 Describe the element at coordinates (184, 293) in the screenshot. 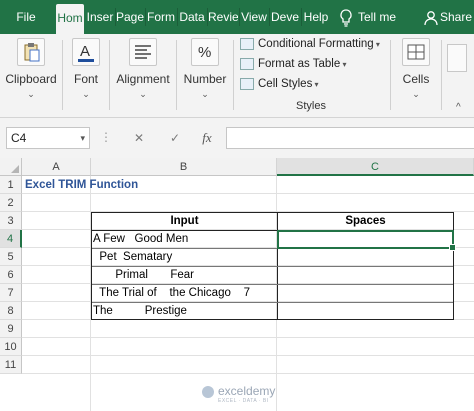

I see `input-cell-b7: The Trial of the Chicago 7` at that location.